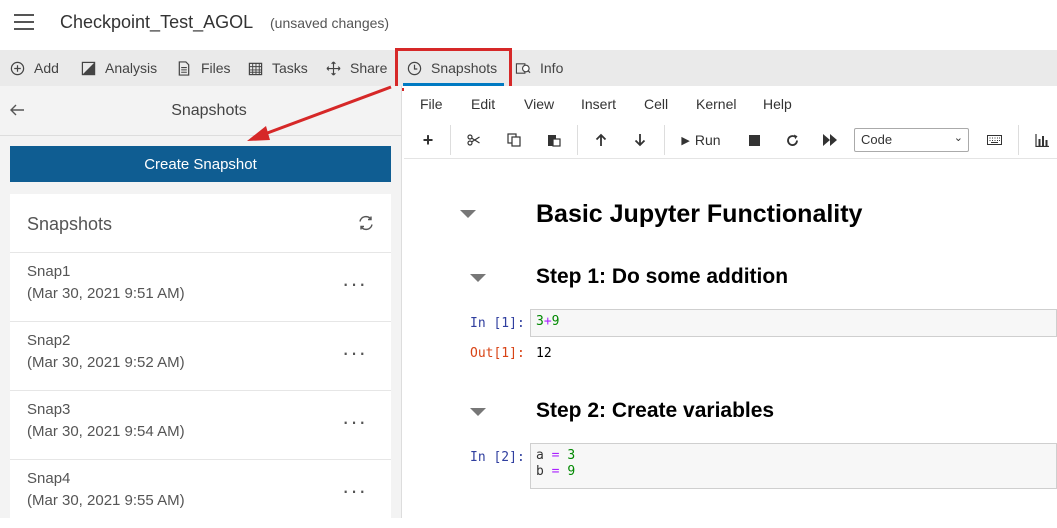 The width and height of the screenshot is (1057, 528). Describe the element at coordinates (552, 68) in the screenshot. I see `toolbar-info-label: Info` at that location.